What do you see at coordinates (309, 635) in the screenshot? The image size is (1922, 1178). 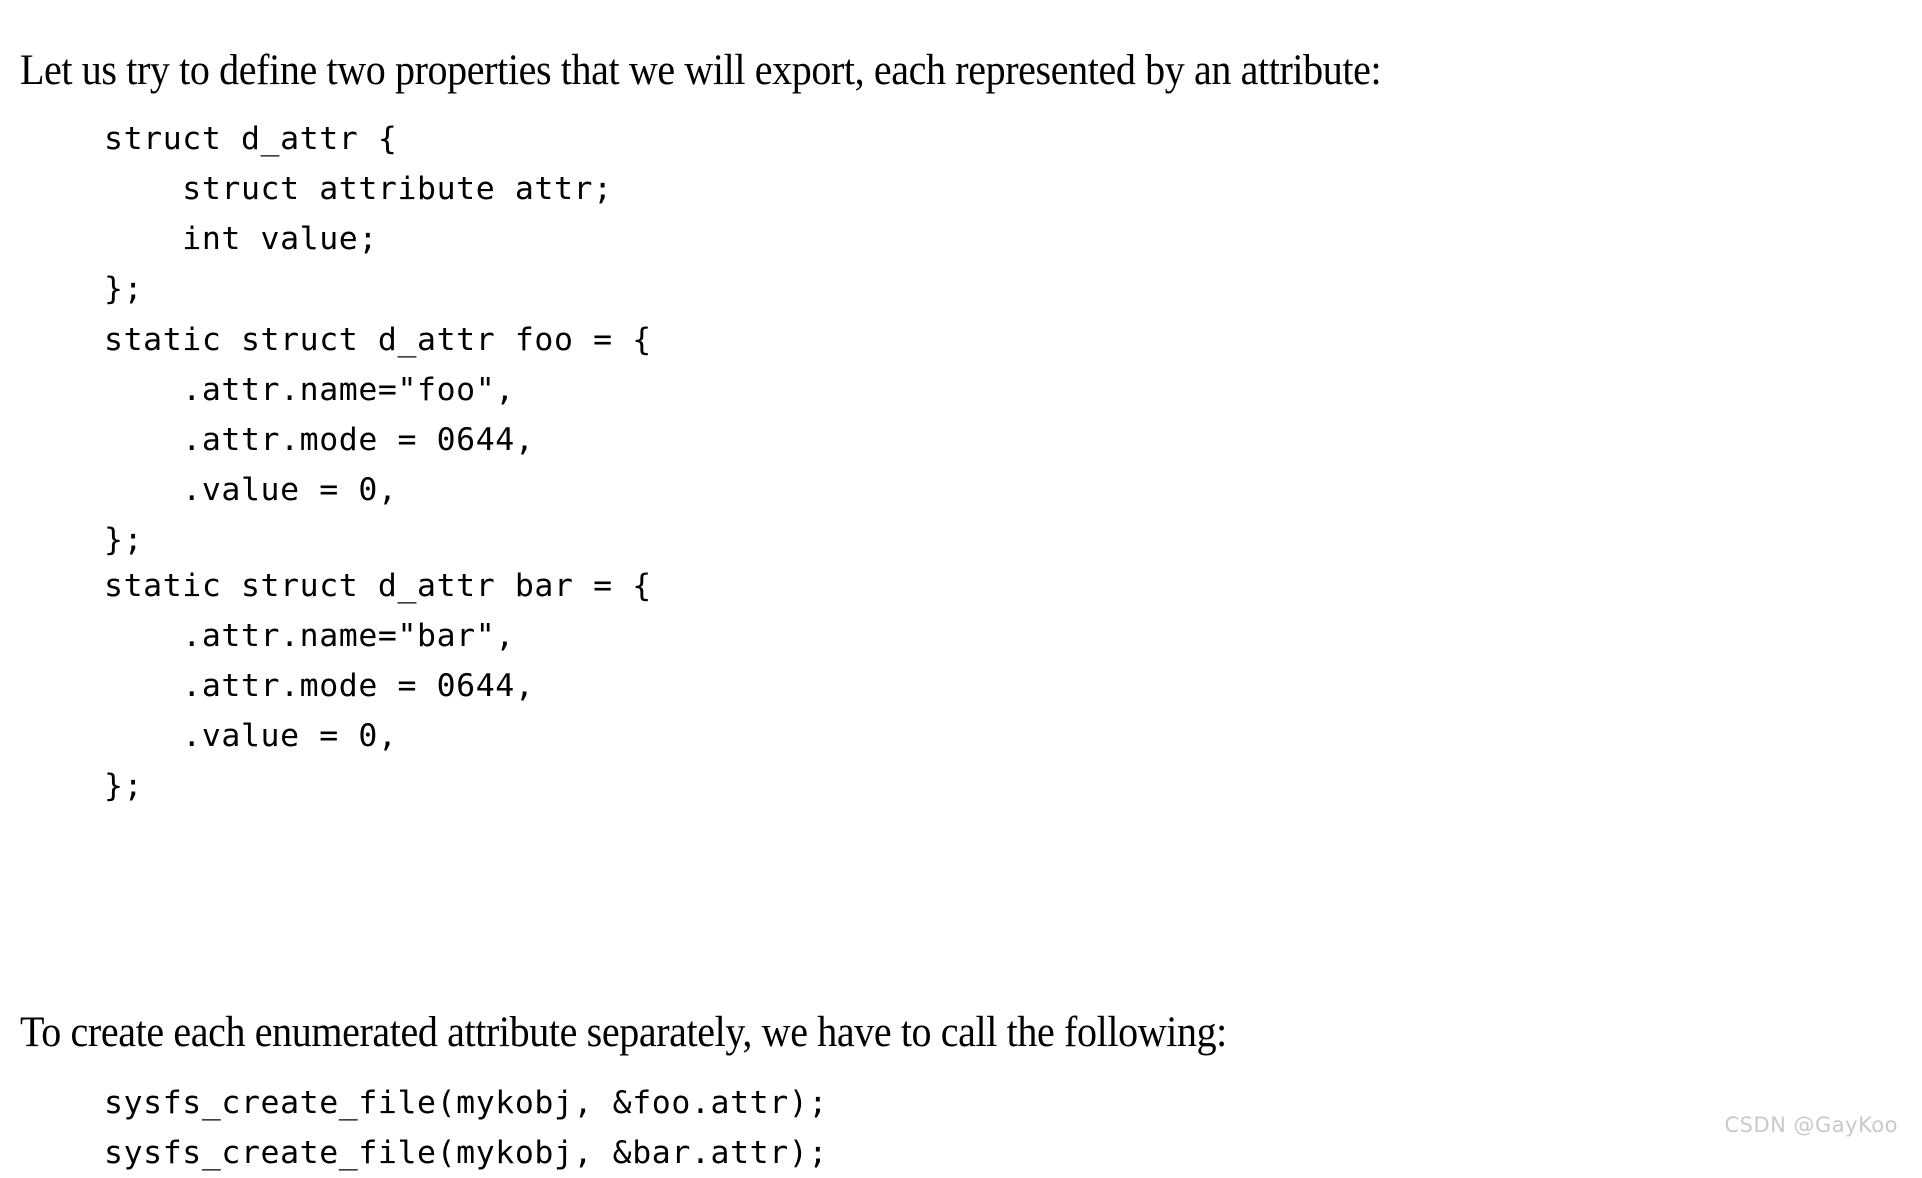 I see `code-line: .attr.name="bar",` at bounding box center [309, 635].